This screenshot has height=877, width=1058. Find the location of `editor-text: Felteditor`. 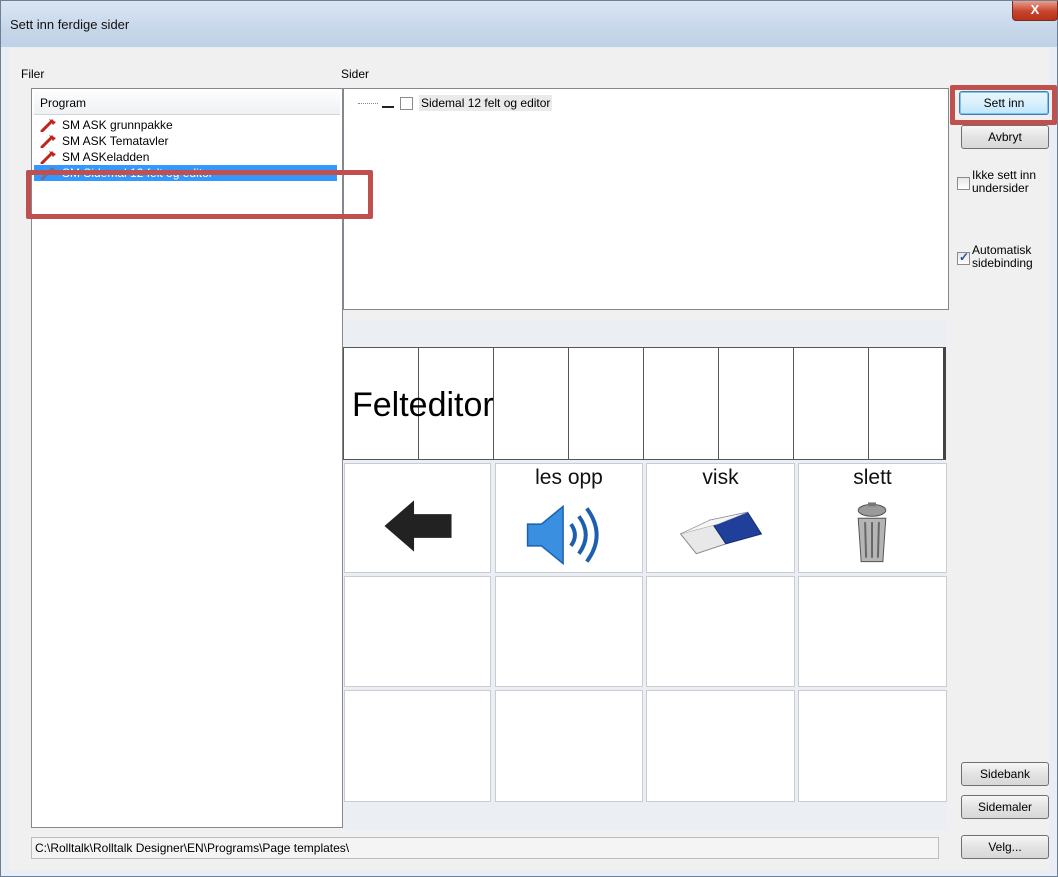

editor-text: Felteditor is located at coordinates (423, 405).